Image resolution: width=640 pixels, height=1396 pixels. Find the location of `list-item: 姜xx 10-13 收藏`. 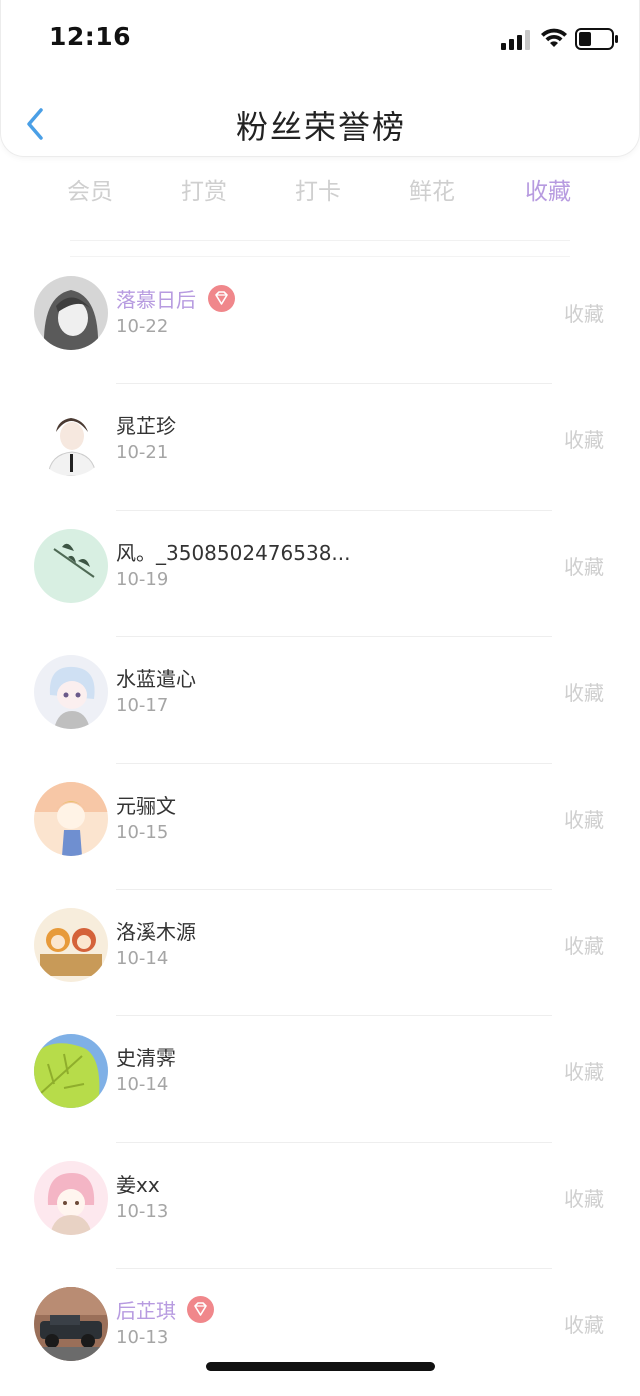

list-item: 姜xx 10-13 收藏 is located at coordinates (320, 1206).